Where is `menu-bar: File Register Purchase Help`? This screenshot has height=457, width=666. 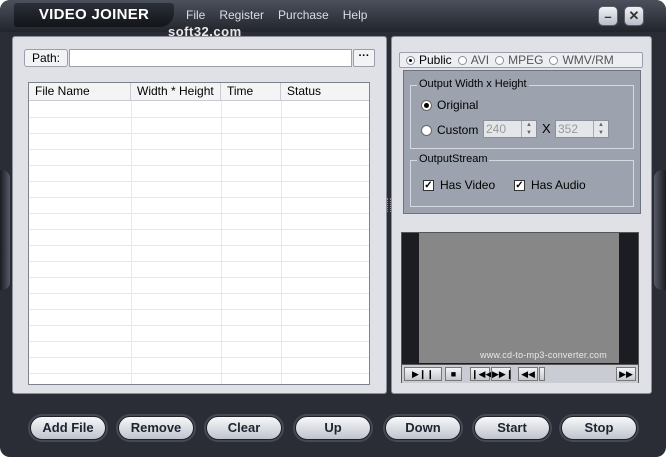 menu-bar: File Register Purchase Help is located at coordinates (276, 15).